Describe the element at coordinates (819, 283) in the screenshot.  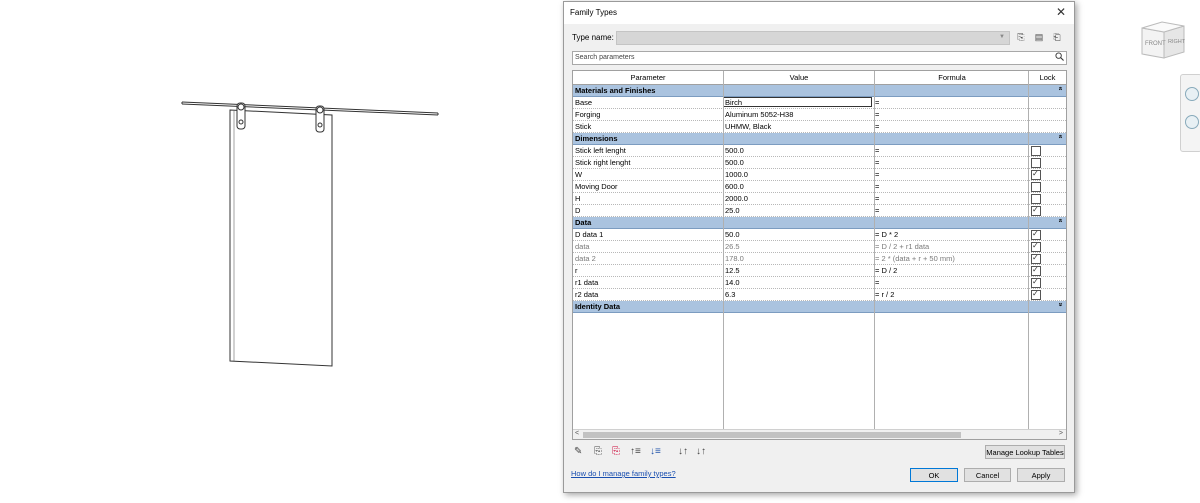
I see `parameter-row: r1 data 14.0 =` at that location.